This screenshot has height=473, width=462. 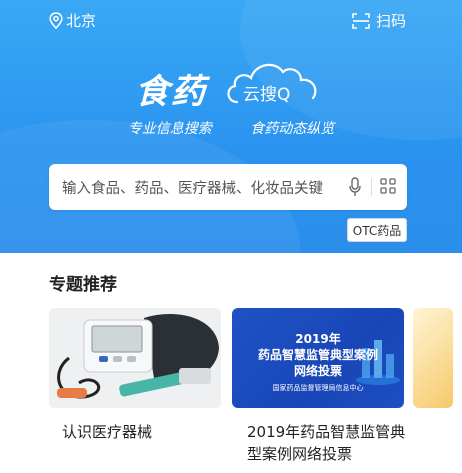 What do you see at coordinates (361, 20) in the screenshot?
I see `scan-icon` at bounding box center [361, 20].